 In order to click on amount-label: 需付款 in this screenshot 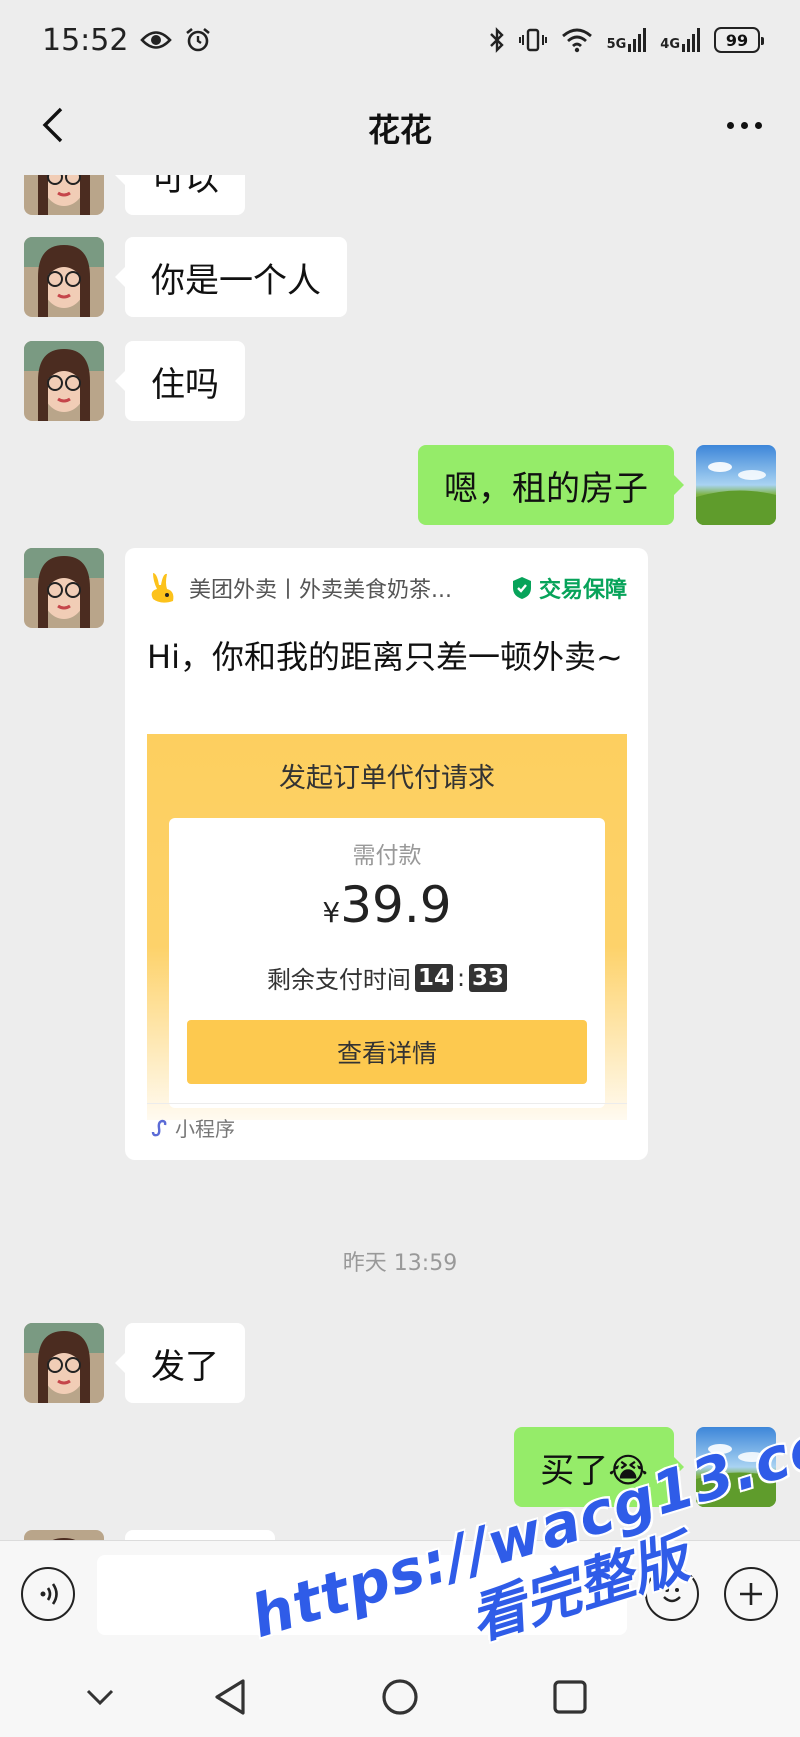, I will do `click(387, 856)`.